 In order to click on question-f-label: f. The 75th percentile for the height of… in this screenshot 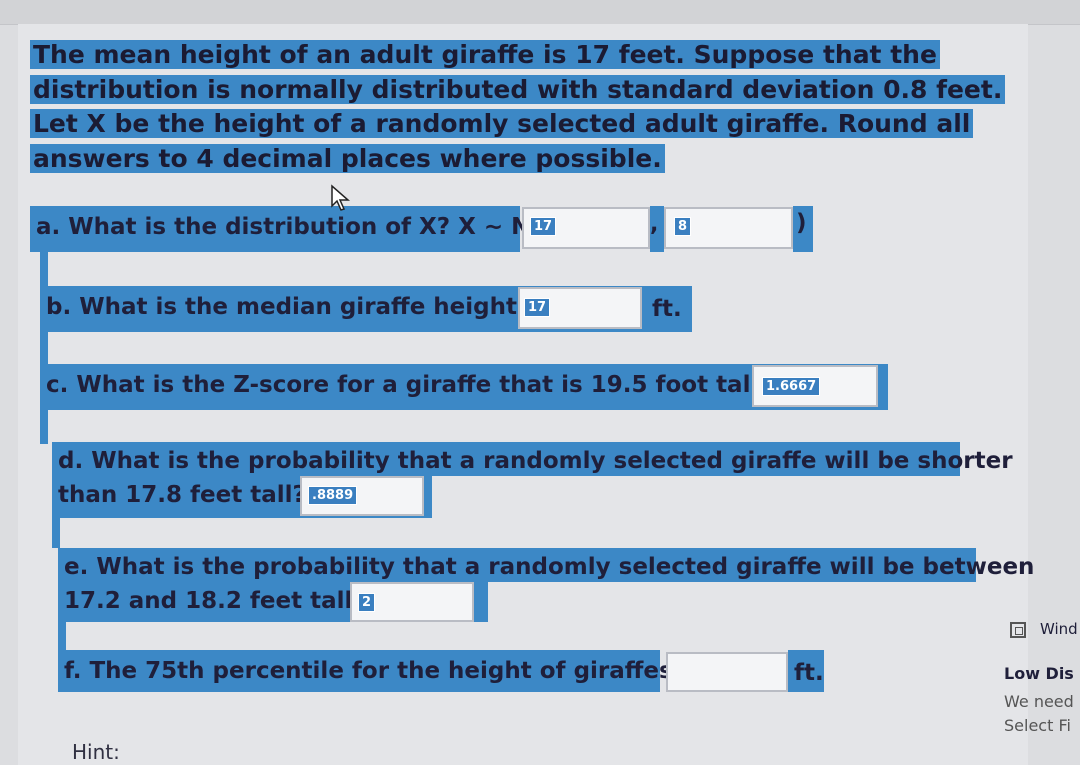, I will do `click(383, 671)`.